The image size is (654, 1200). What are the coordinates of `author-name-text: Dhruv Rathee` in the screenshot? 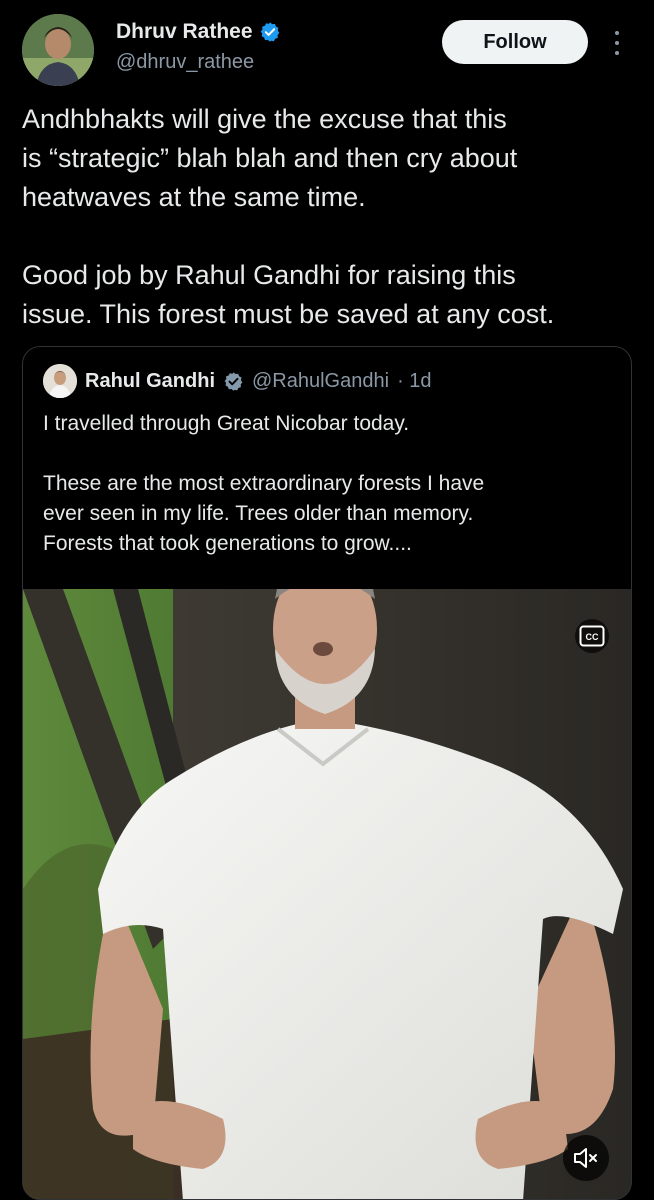 It's located at (184, 31).